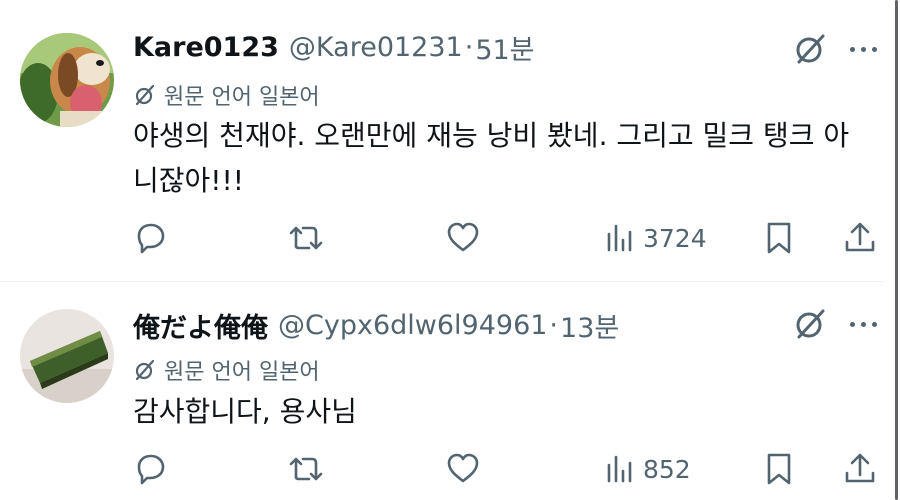 This screenshot has height=500, width=900. Describe the element at coordinates (412, 325) in the screenshot. I see `user-handle: @Cypx6dlw6l94961` at that location.